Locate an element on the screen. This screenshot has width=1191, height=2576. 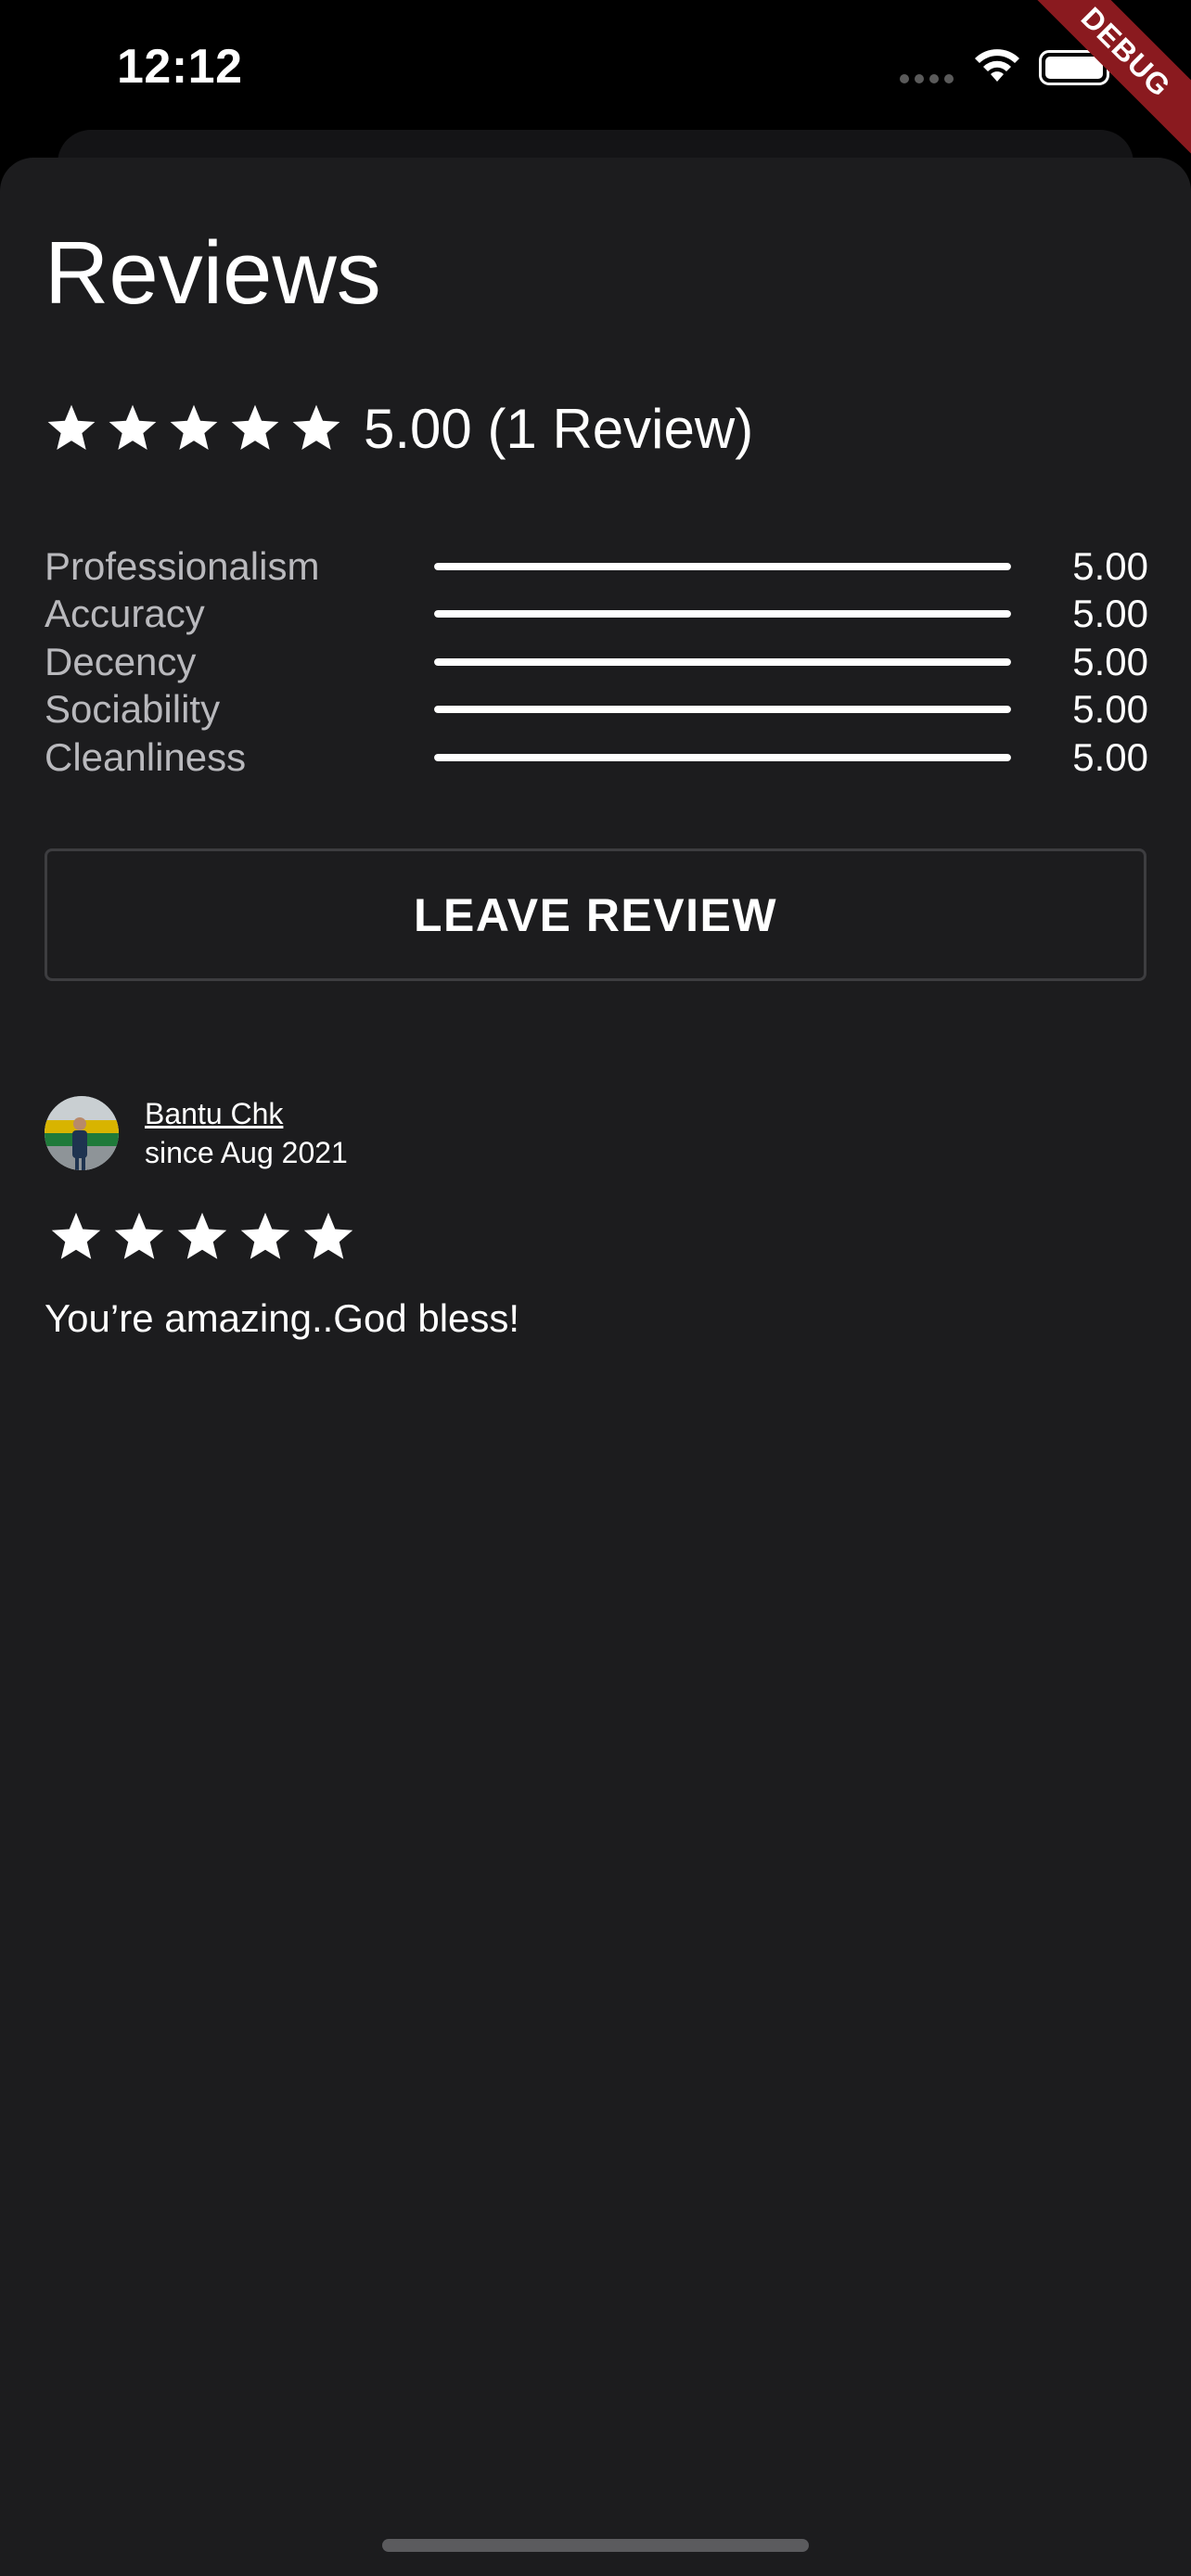
criterion-row: Sociability 5.00 is located at coordinates (597, 710).